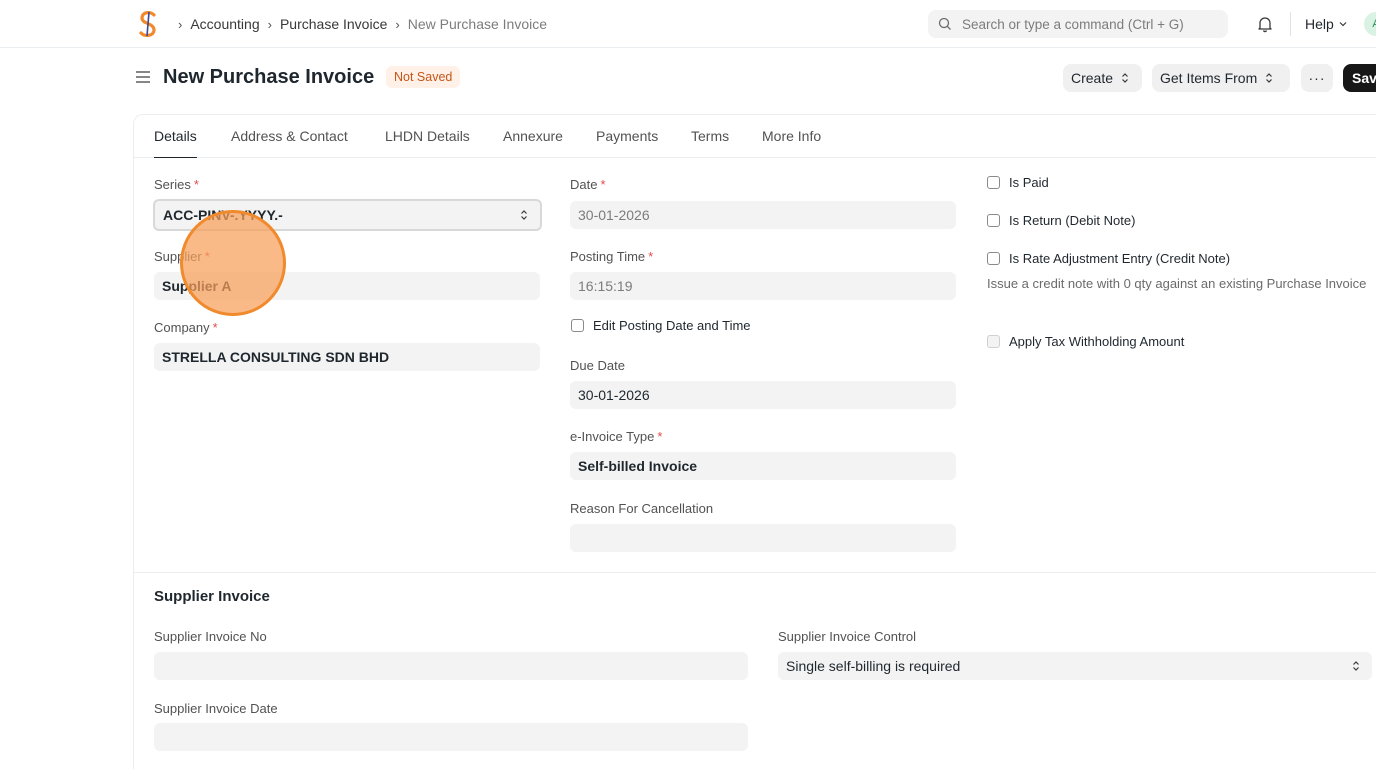  Describe the element at coordinates (533, 136) in the screenshot. I see `tab-annexure: Annexure` at that location.